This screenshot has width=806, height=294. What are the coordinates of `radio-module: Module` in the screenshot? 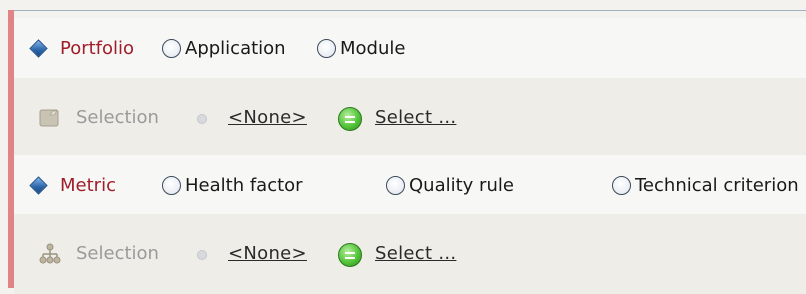 It's located at (361, 48).